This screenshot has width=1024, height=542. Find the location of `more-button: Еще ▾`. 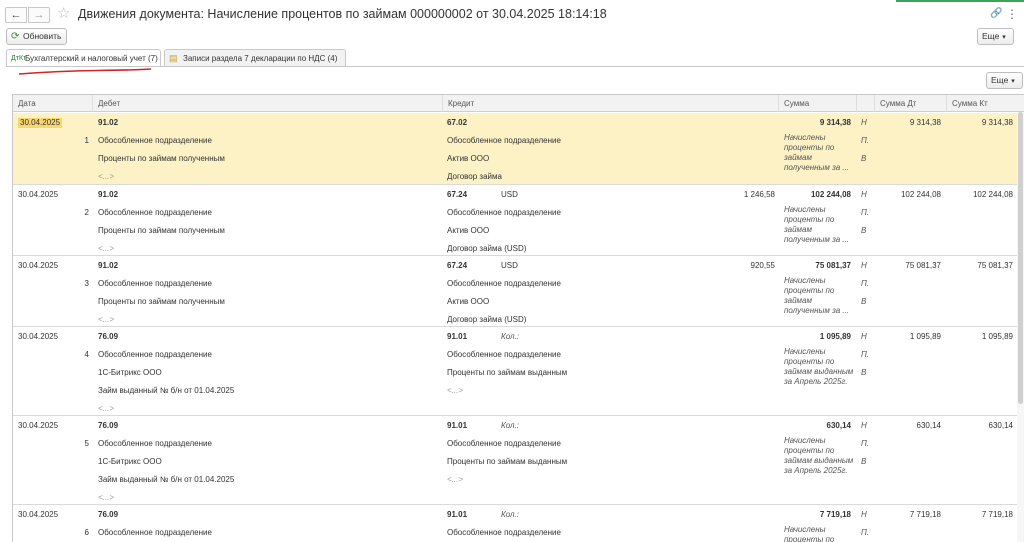

more-button: Еще ▾ is located at coordinates (995, 36).